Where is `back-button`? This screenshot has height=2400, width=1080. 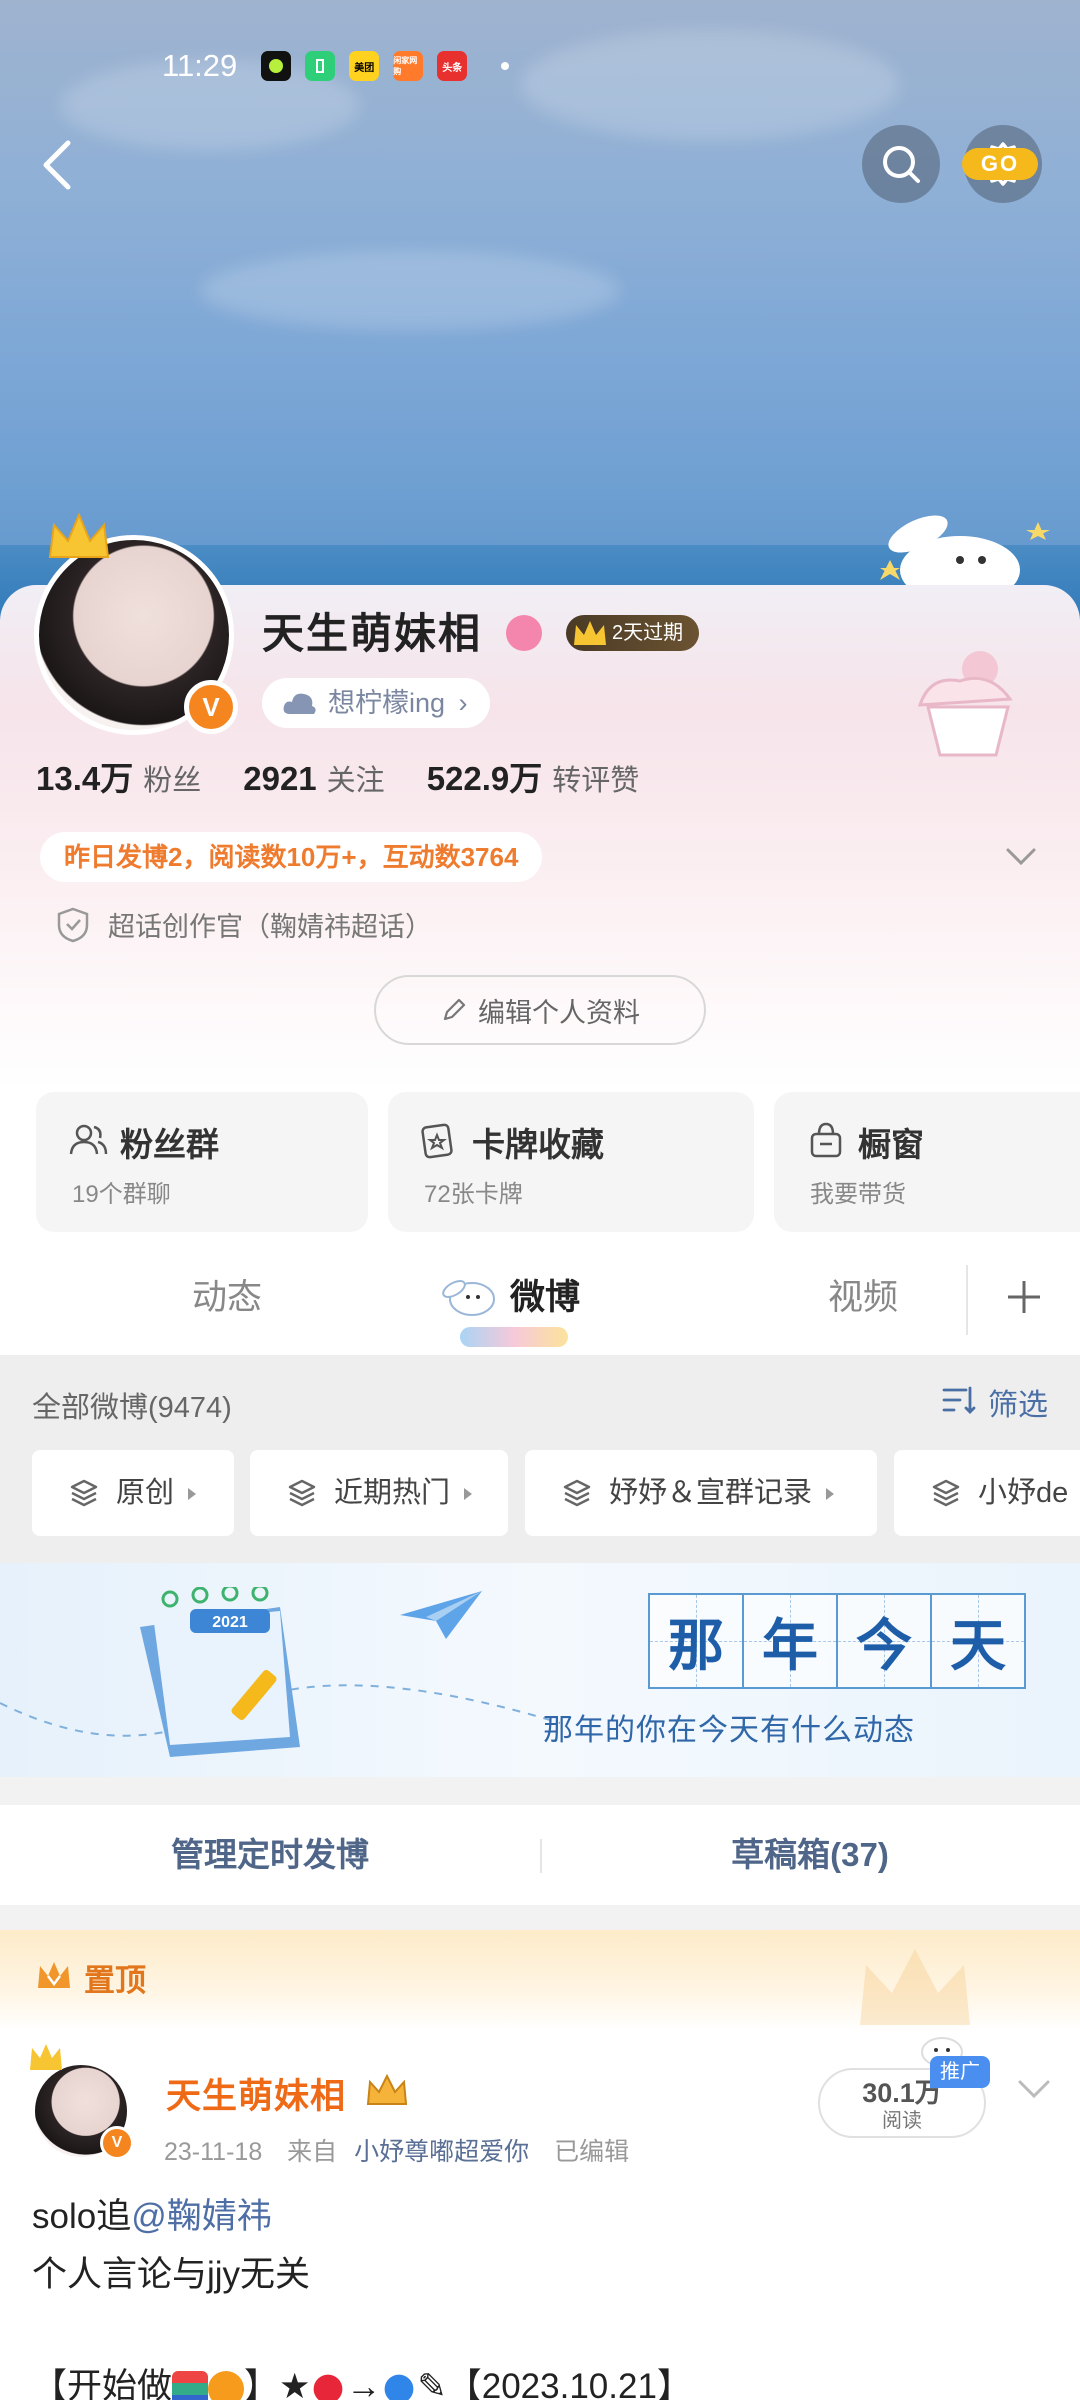 back-button is located at coordinates (60, 165).